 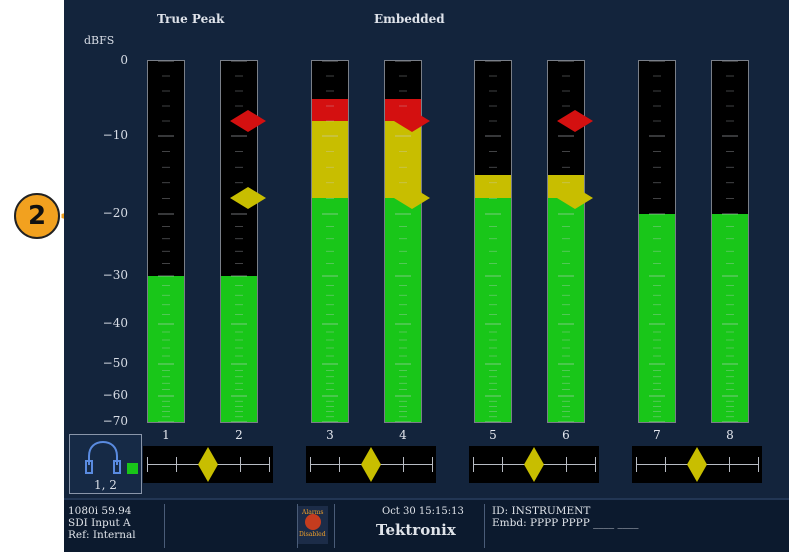 What do you see at coordinates (102, 535) in the screenshot?
I see `reference-source: Ref: Internal` at bounding box center [102, 535].